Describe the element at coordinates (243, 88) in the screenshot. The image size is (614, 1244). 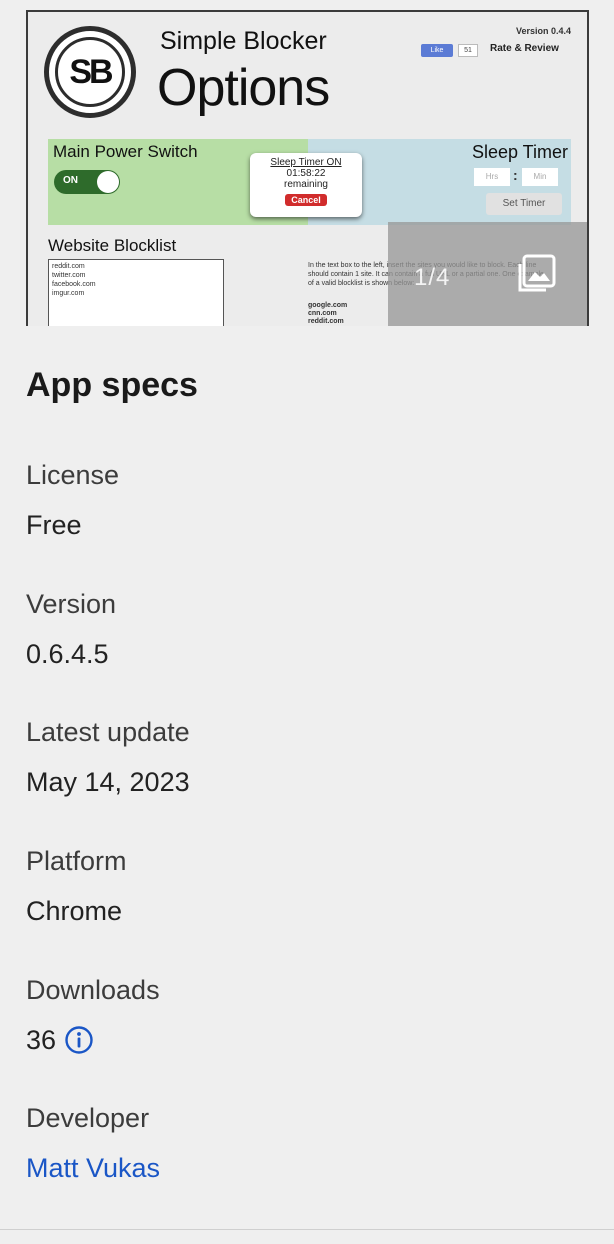
I see `preview-options-title: Options` at that location.